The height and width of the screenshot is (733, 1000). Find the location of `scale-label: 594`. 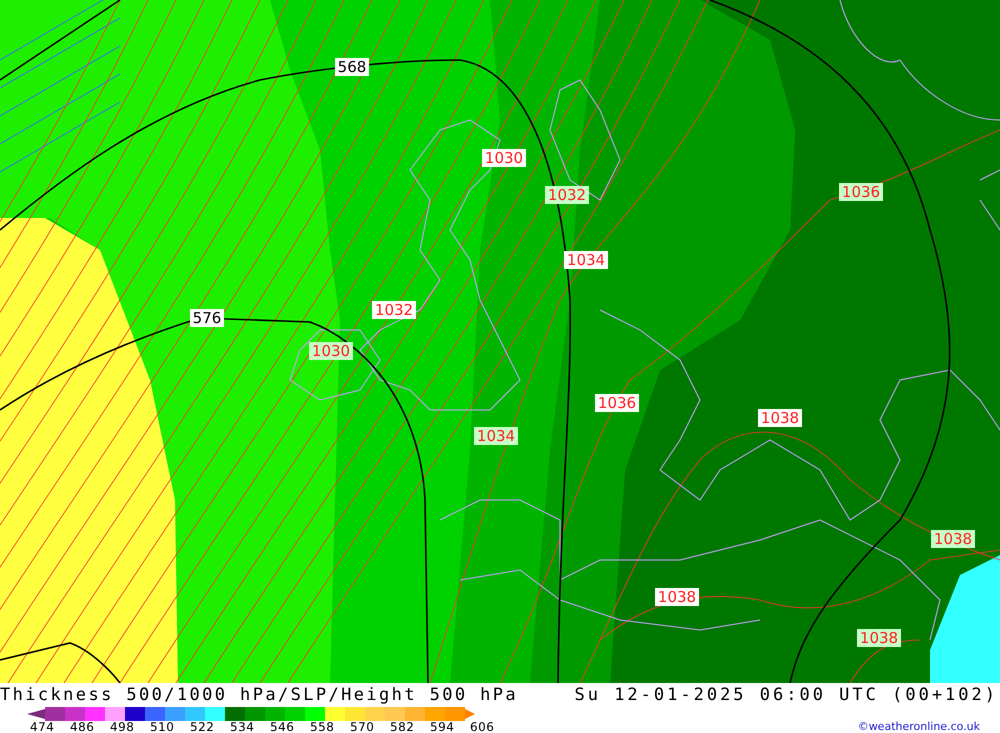

scale-label: 594 is located at coordinates (443, 727).